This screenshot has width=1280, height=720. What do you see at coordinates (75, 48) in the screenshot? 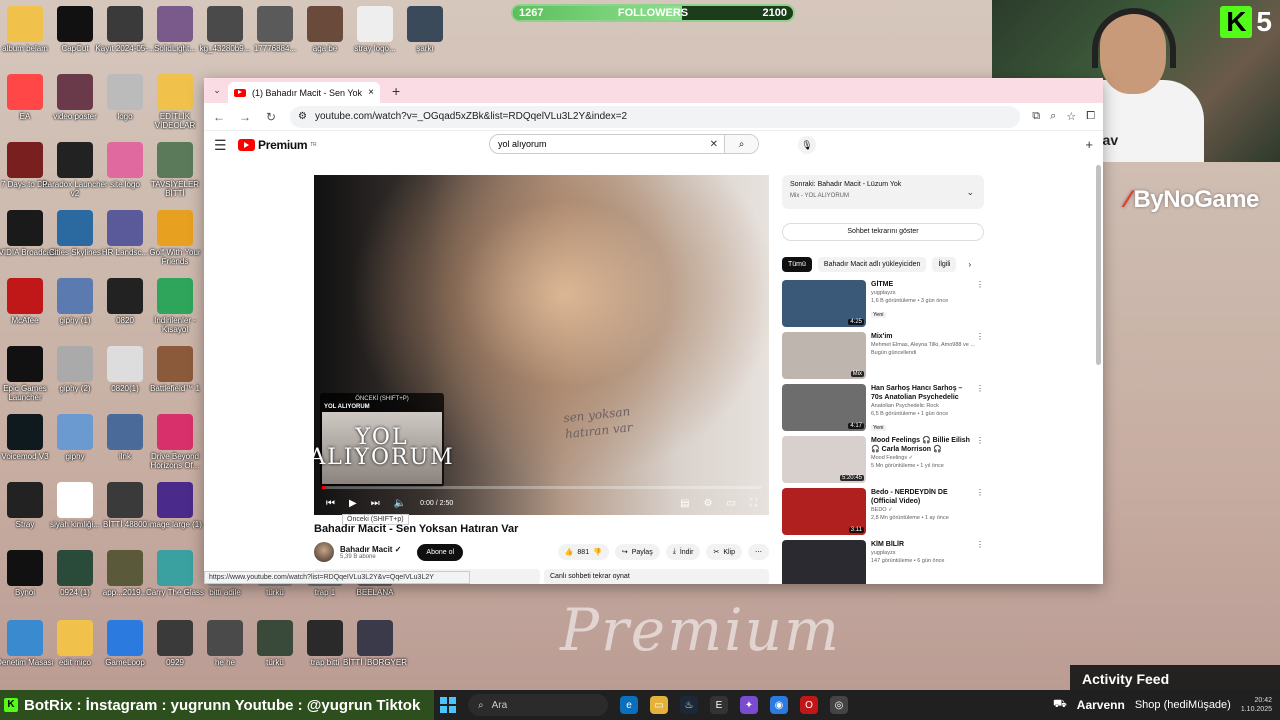
I see `desktop-icon-label: CapCut` at bounding box center [75, 48].